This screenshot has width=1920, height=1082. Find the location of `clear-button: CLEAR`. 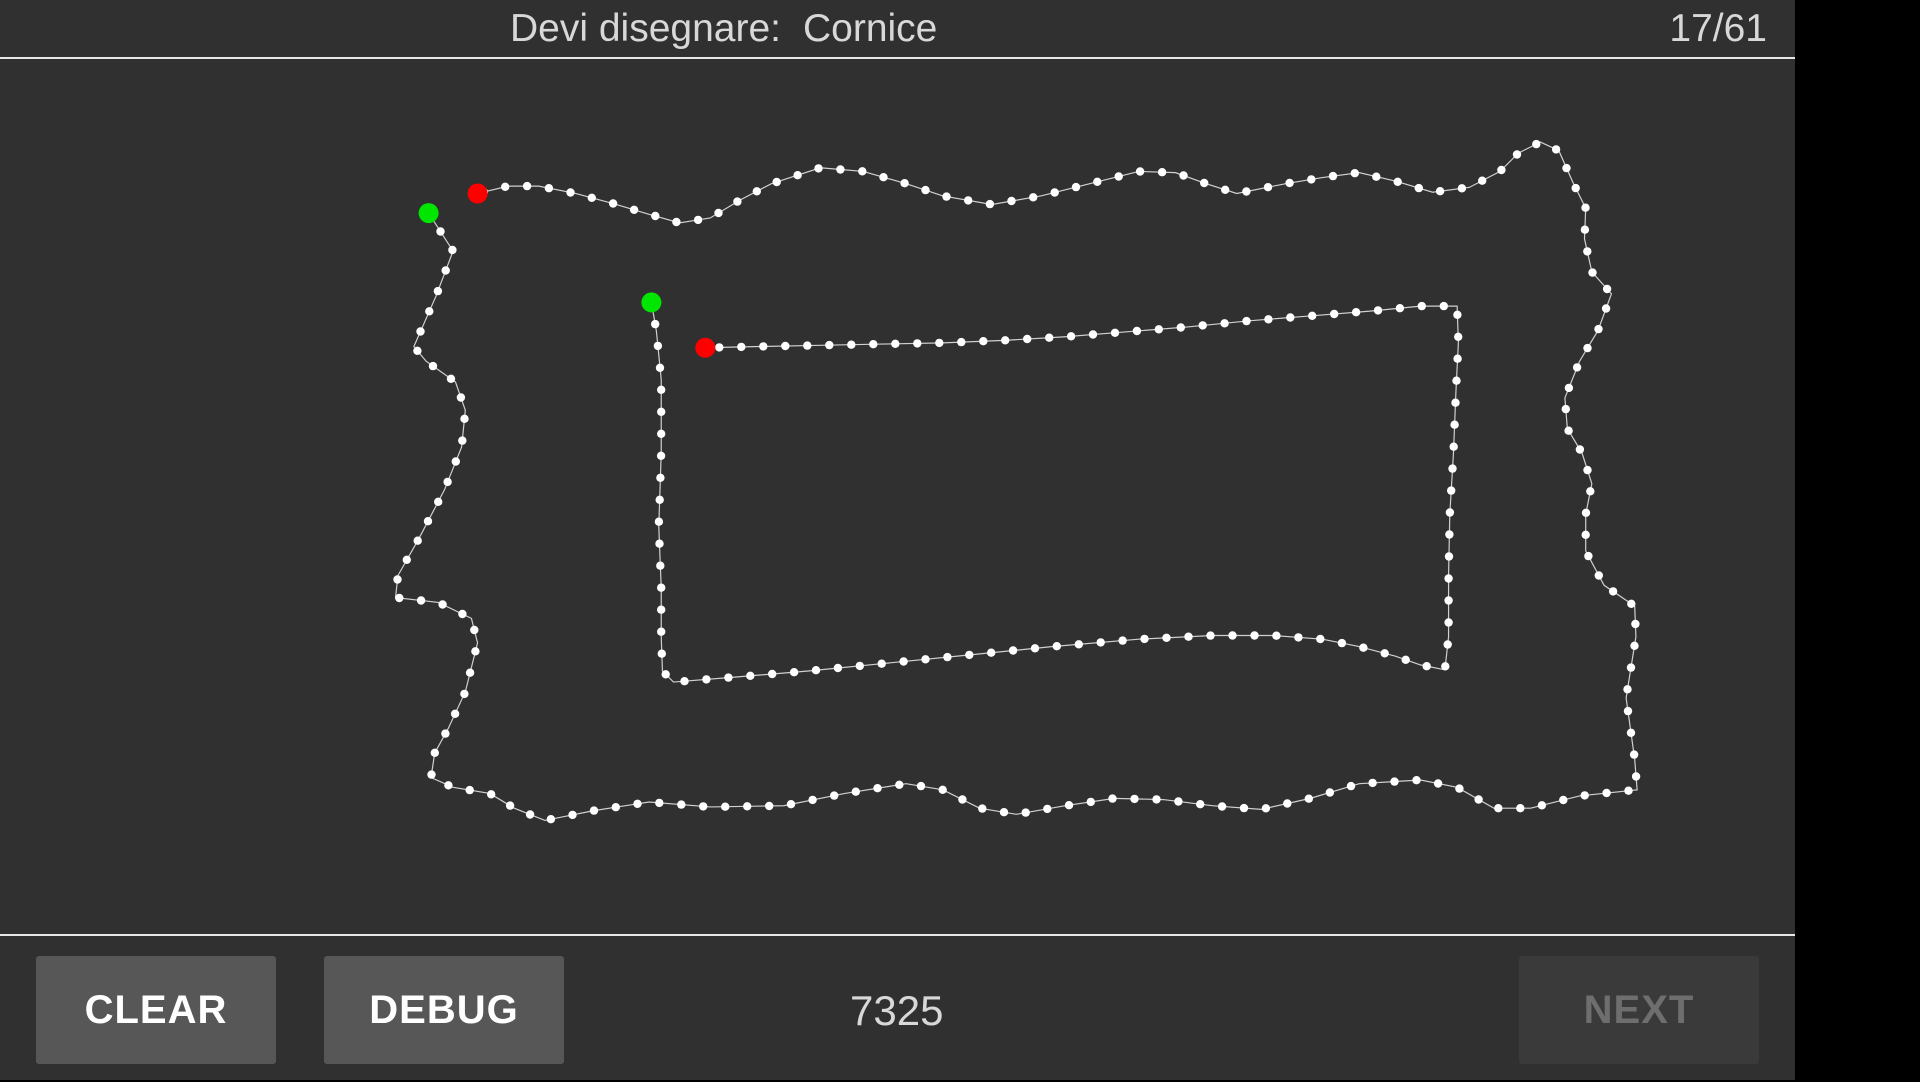

clear-button: CLEAR is located at coordinates (156, 1010).